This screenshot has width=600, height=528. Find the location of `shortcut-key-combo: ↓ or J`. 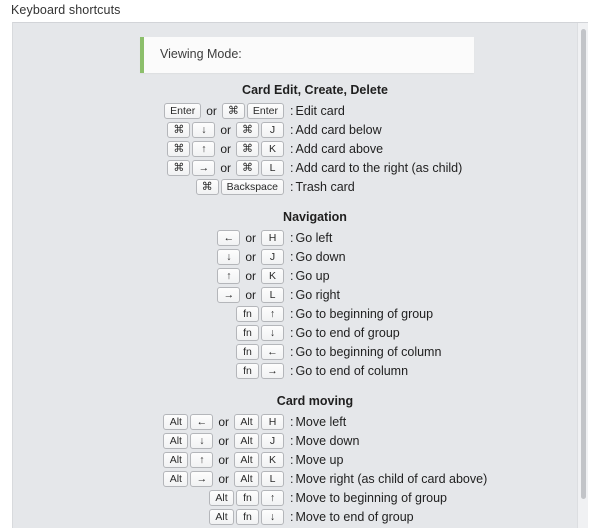

shortcut-key-combo: ↓ or J is located at coordinates (149, 256).